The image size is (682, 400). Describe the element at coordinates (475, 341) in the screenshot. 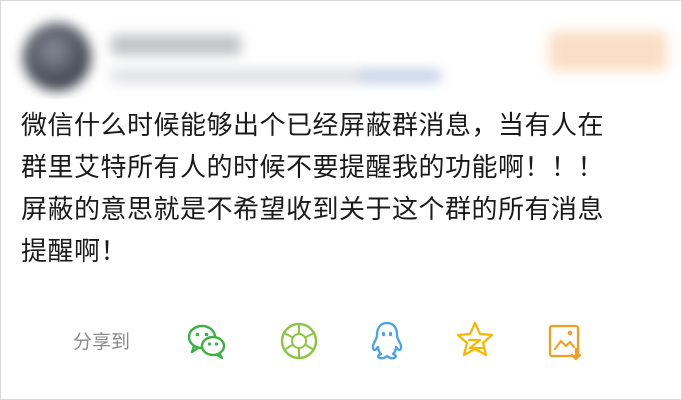

I see `qzone-icon` at that location.